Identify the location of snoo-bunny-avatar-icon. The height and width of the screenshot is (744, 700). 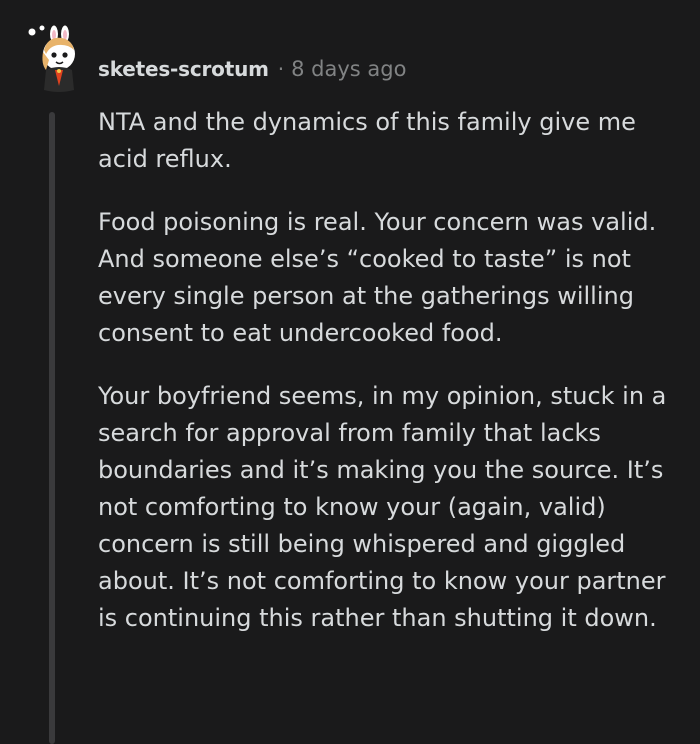
(54, 60).